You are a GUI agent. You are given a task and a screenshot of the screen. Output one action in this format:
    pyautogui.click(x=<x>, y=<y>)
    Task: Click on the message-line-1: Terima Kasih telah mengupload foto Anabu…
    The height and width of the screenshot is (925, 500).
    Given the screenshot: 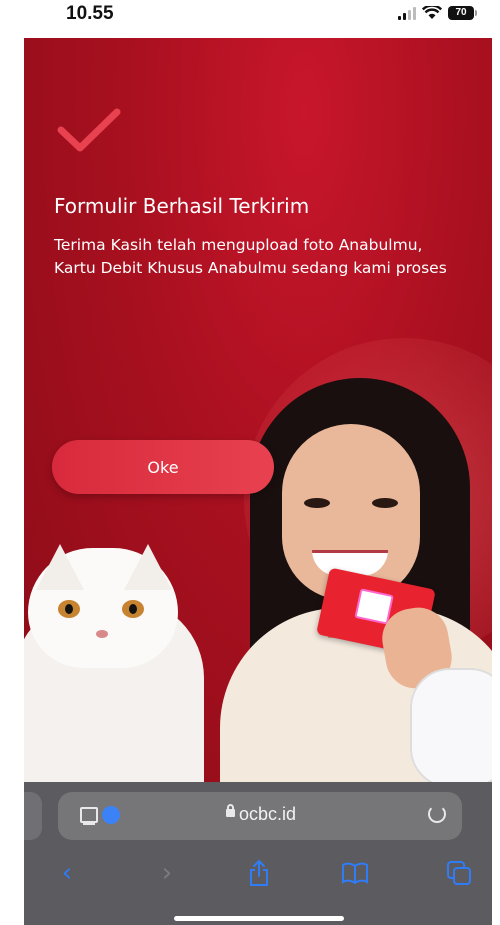 What is the action you would take?
    pyautogui.click(x=238, y=245)
    